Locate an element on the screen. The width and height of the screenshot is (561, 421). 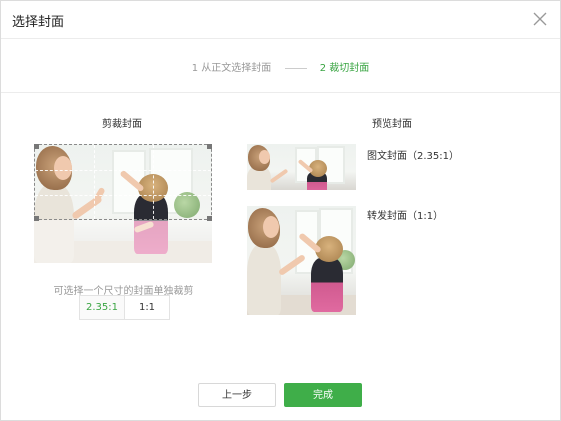
ratio-toggle: 2.35:1 1:1 is located at coordinates (124, 307).